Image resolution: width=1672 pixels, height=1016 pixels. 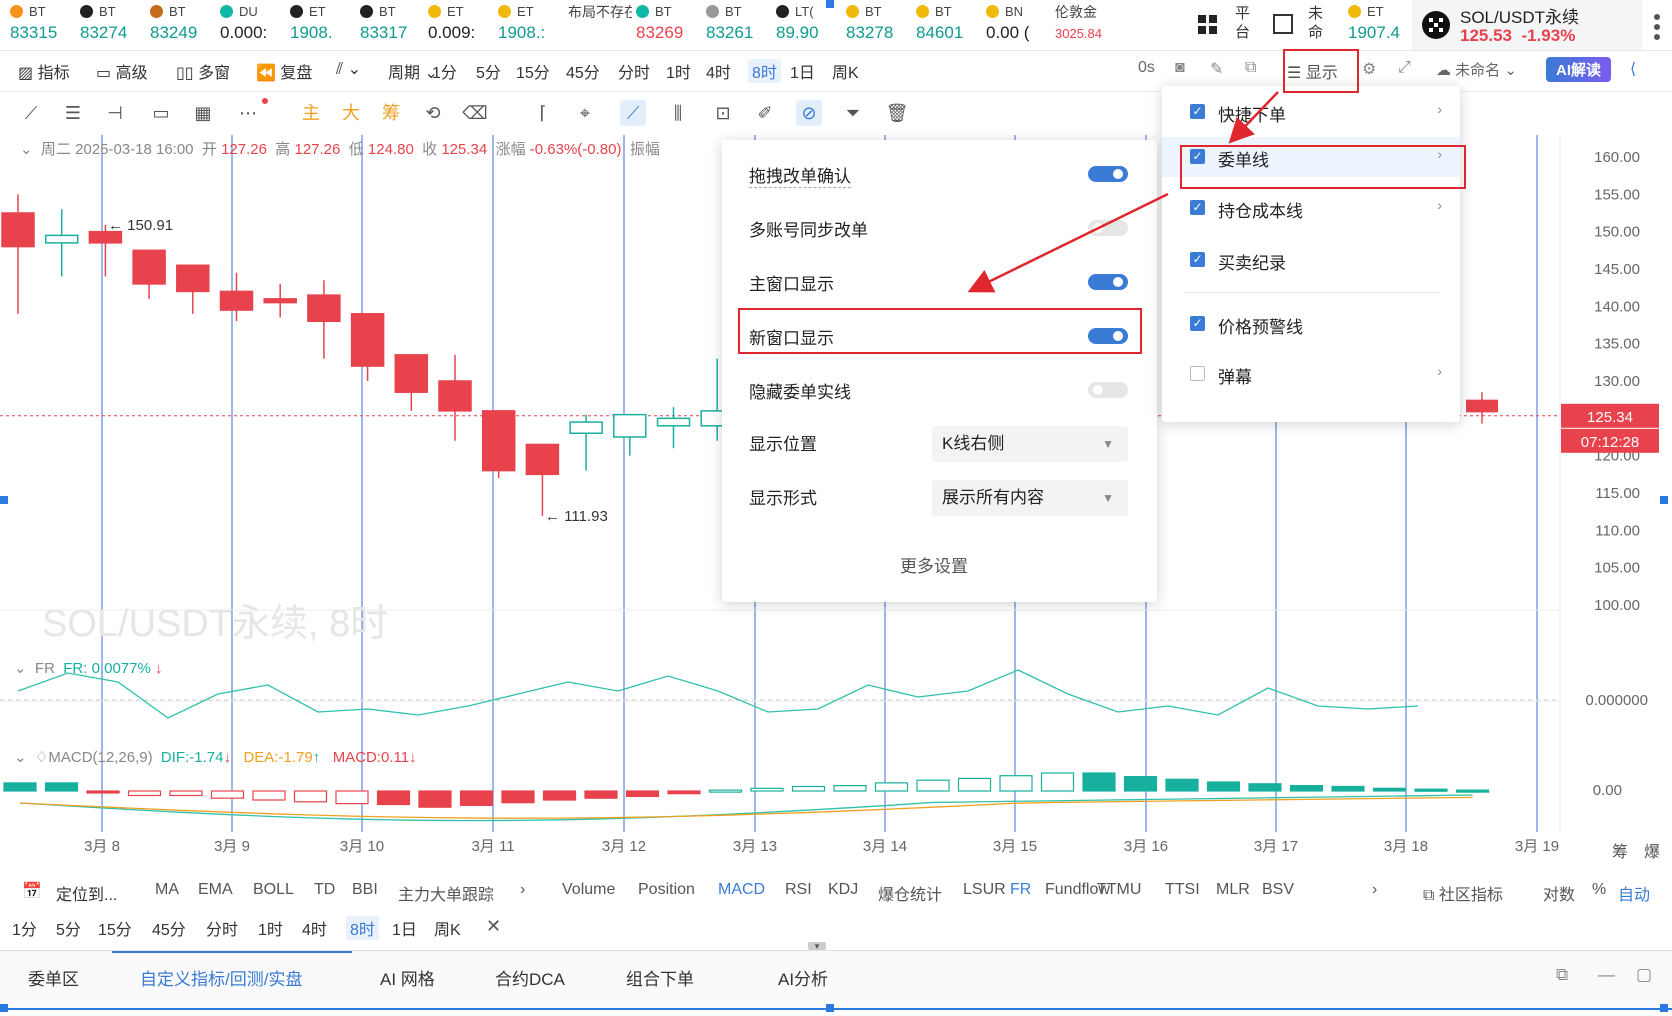 I want to click on collapse-icon: ⌄, so click(x=20, y=757).